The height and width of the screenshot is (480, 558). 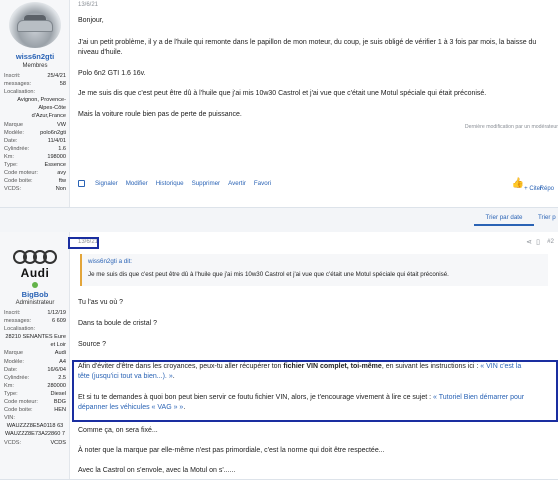 I want to click on report-link: Signaler, so click(x=106, y=183).